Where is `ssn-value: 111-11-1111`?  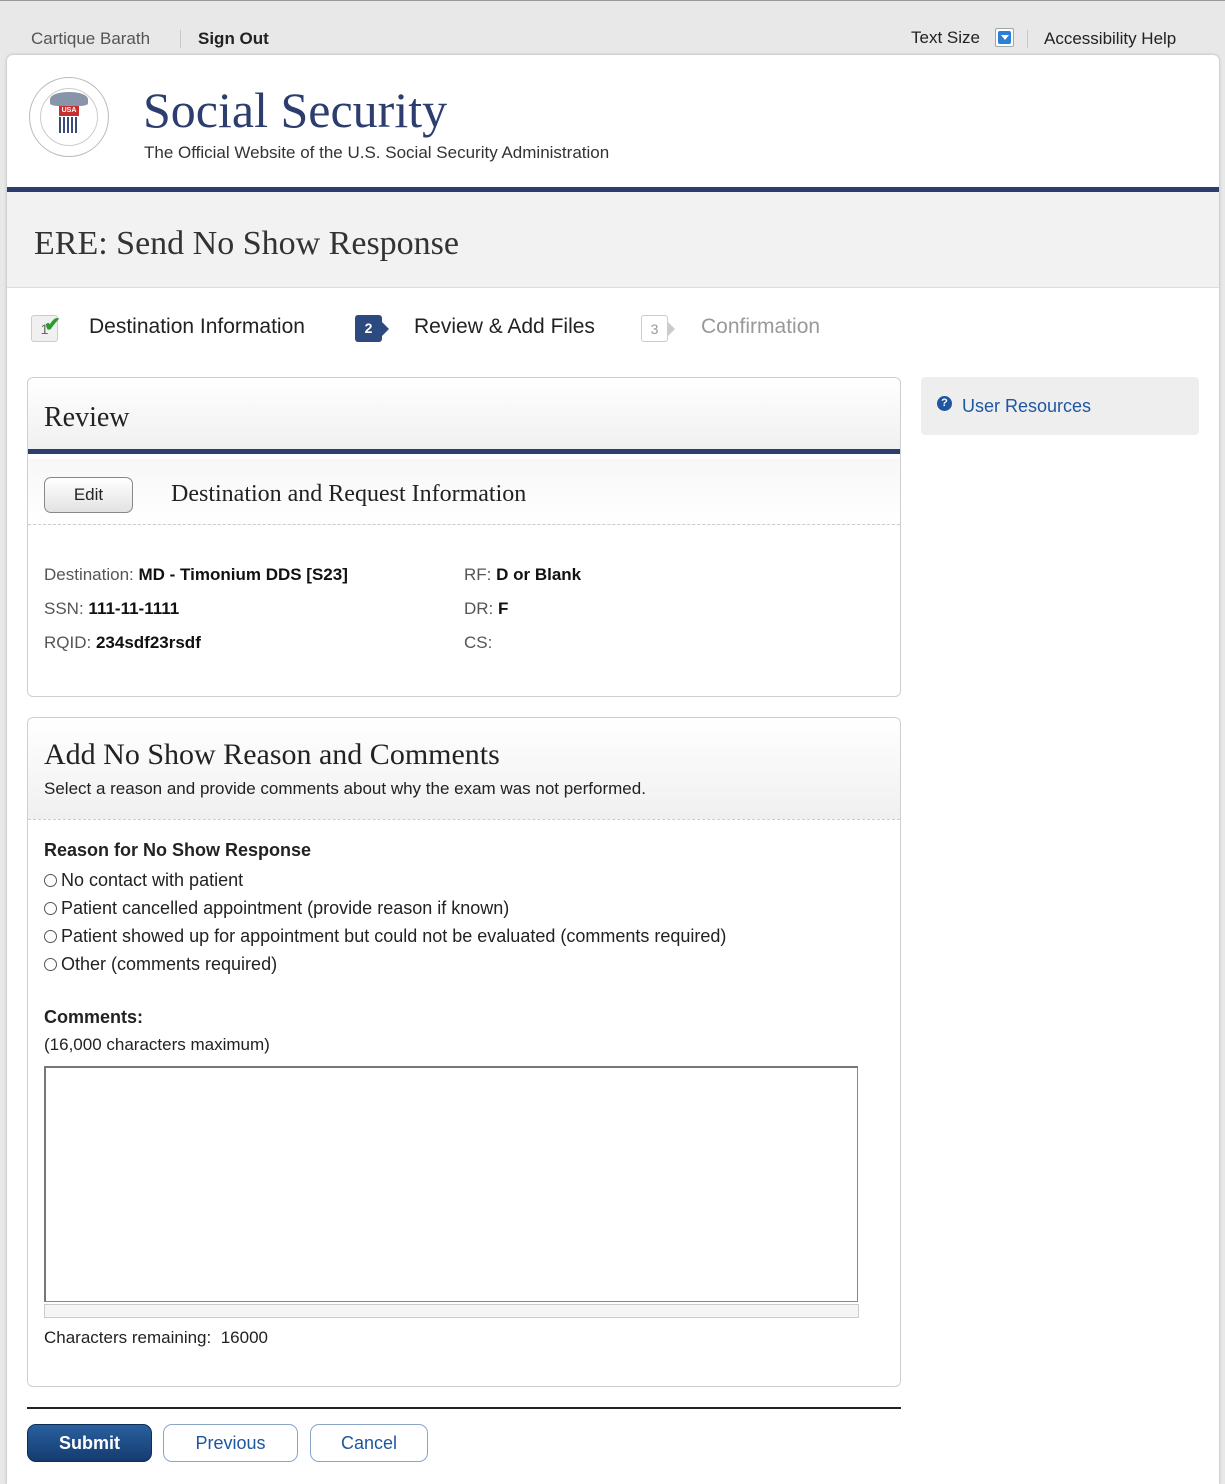
ssn-value: 111-11-1111 is located at coordinates (134, 608).